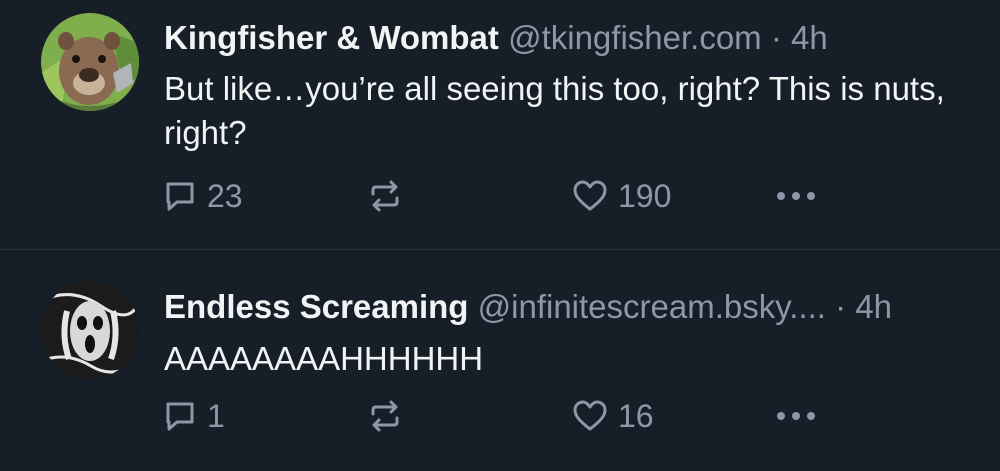  What do you see at coordinates (613, 416) in the screenshot?
I see `like-button: 16` at bounding box center [613, 416].